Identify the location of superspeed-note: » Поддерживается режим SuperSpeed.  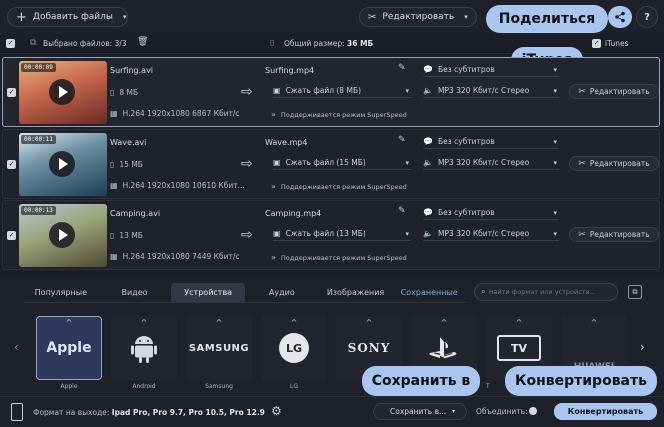
(339, 257).